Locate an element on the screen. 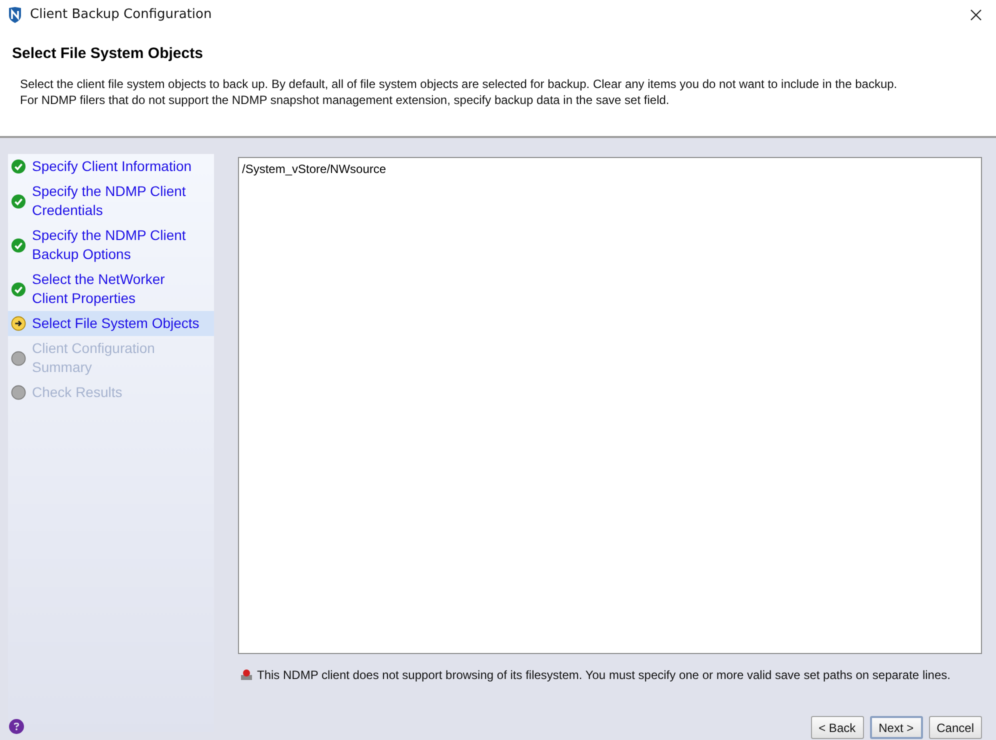  wizard-step: Select the NetWorker Client Properties is located at coordinates (111, 289).